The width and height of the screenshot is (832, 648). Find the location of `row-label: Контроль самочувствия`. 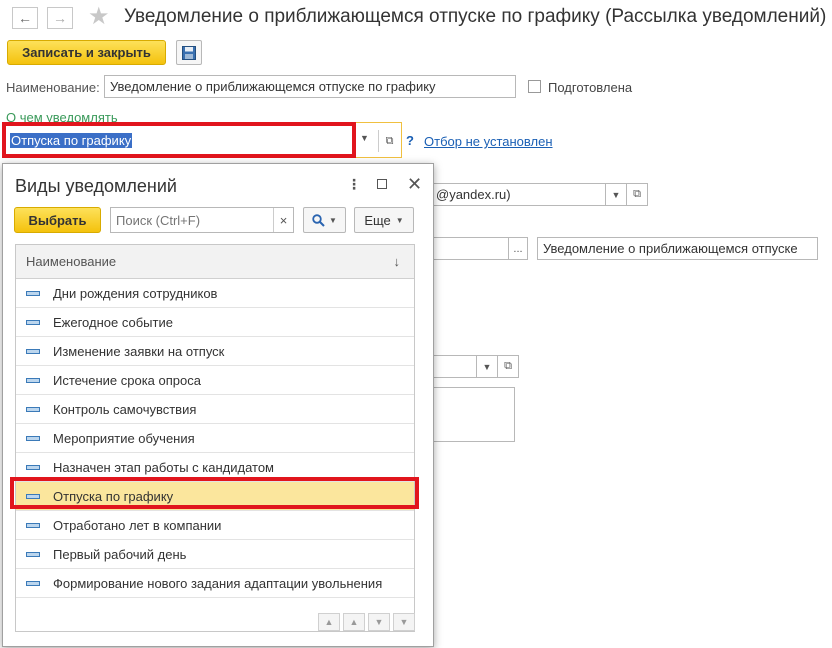

row-label: Контроль самочувствия is located at coordinates (125, 409).